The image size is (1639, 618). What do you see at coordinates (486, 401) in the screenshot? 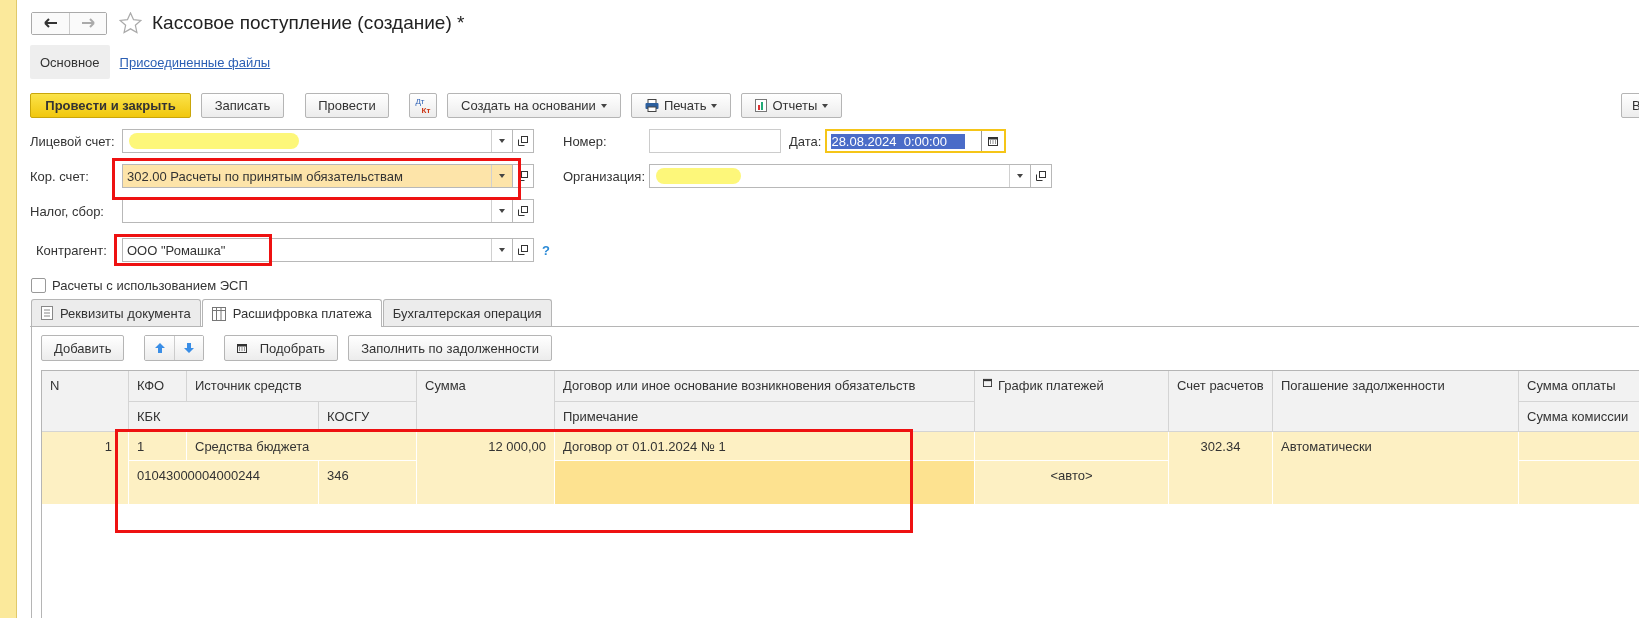
I see `column-header: Сумма` at bounding box center [486, 401].